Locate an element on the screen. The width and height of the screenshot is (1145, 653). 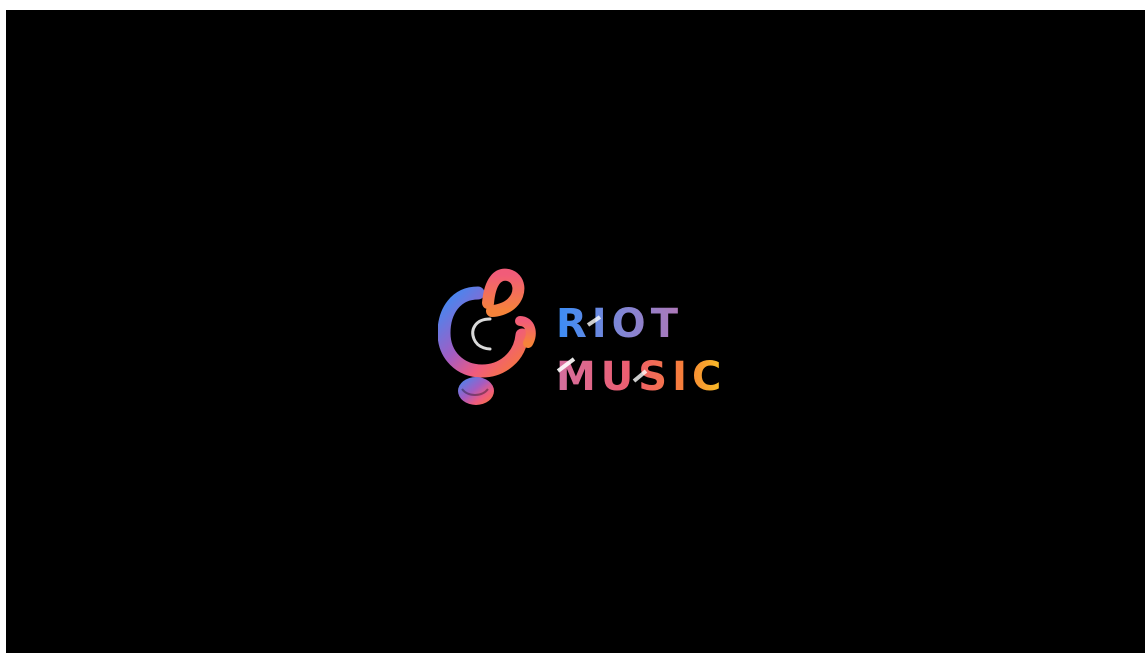
riot-music-logo: RIOT MUSIC is located at coordinates (588, 338).